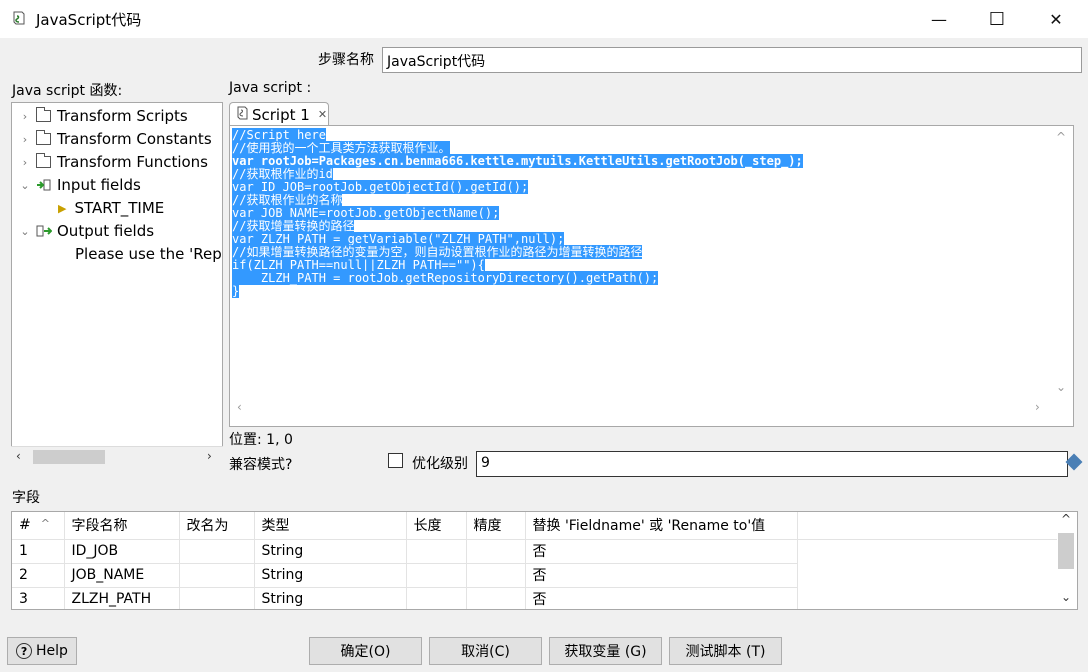  Describe the element at coordinates (1061, 263) in the screenshot. I see `editor-vertical-scrollbar: ^ ⌄` at that location.